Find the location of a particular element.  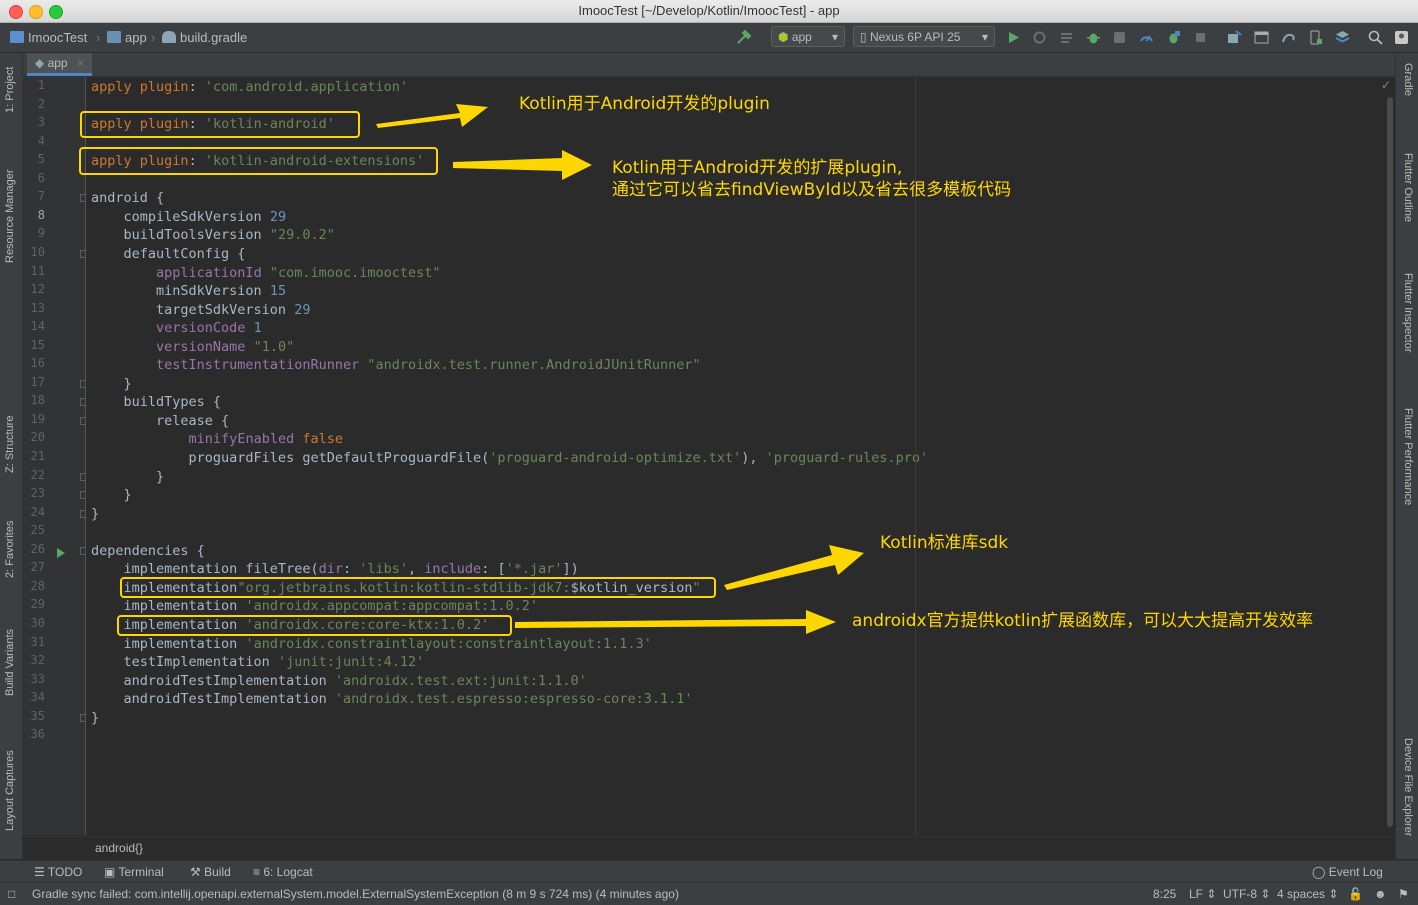

logcat-icon: ≡ is located at coordinates (258, 872).